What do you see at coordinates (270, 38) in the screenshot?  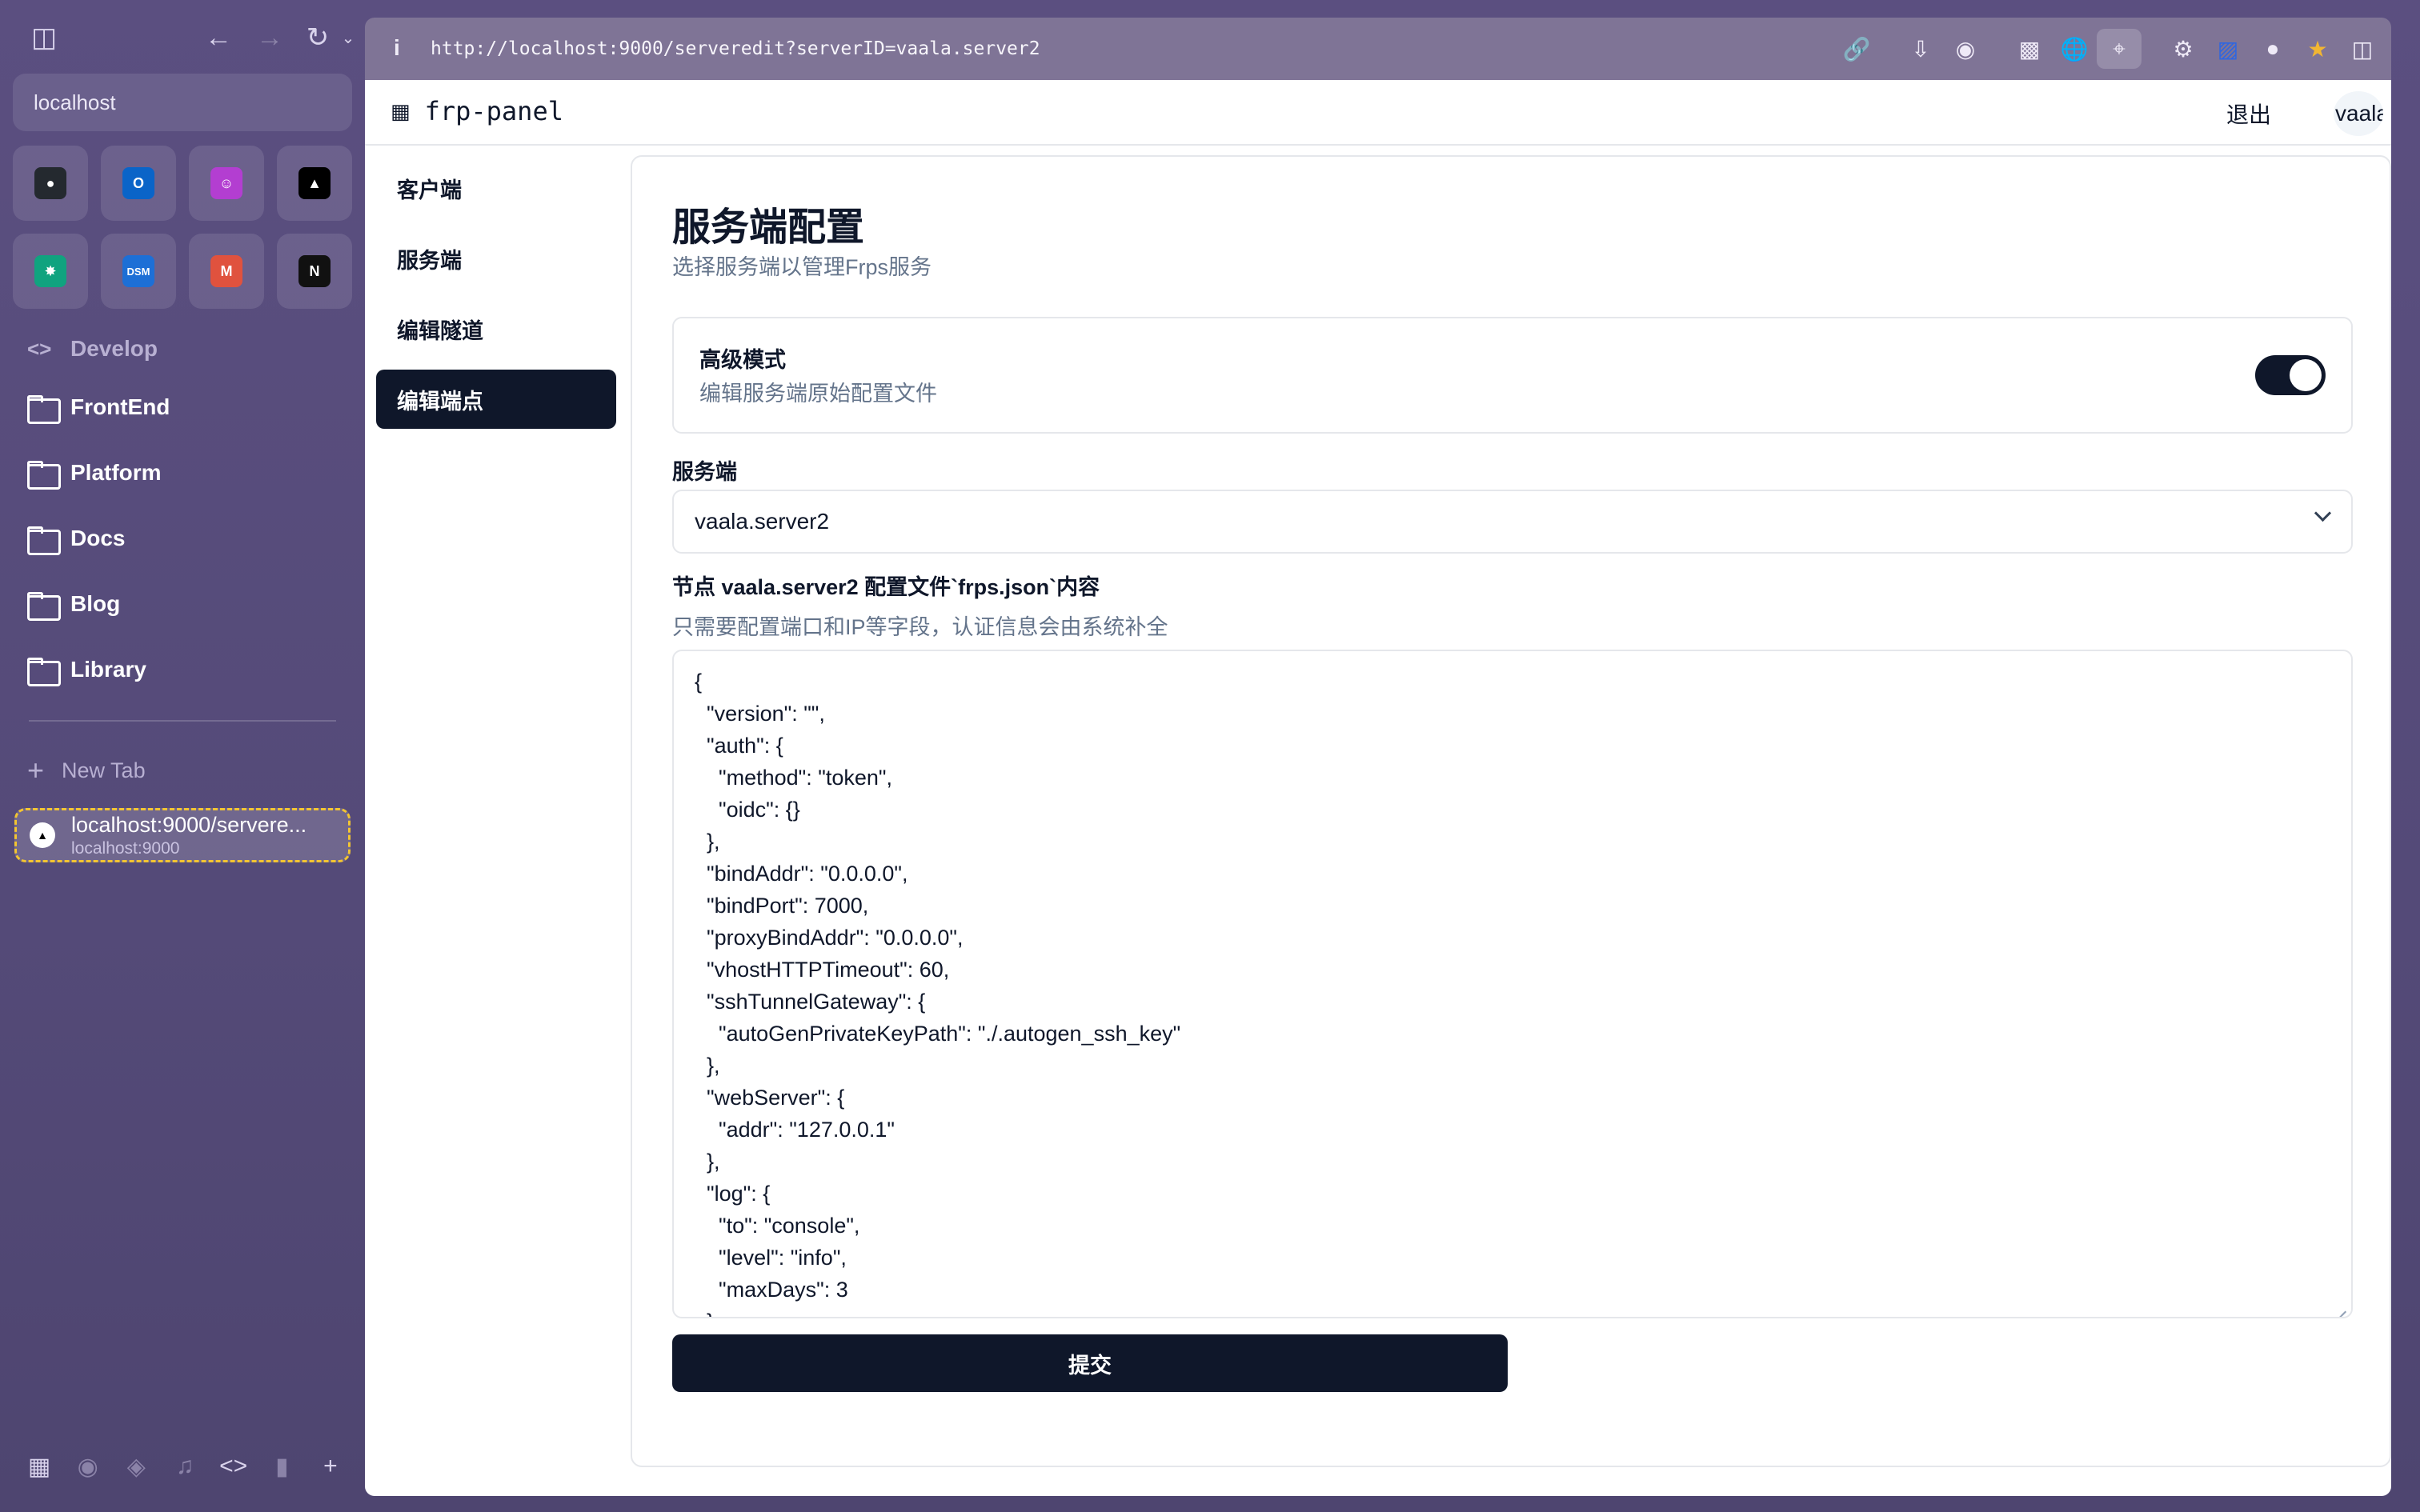 I see `forward-icon: →` at bounding box center [270, 38].